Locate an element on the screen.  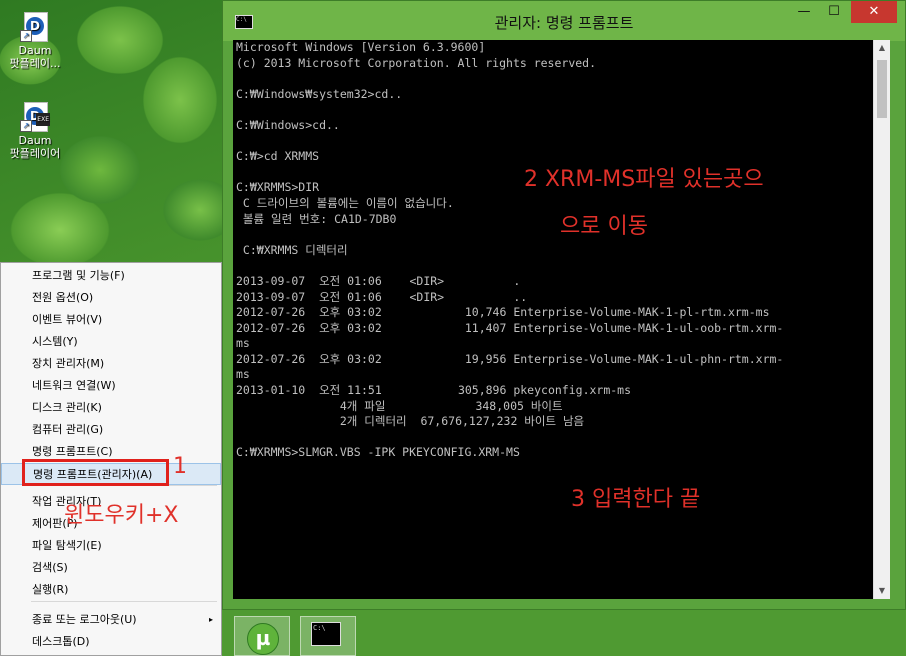
menu-item-label: 컴퓨터 관리(G) is located at coordinates (68, 429).